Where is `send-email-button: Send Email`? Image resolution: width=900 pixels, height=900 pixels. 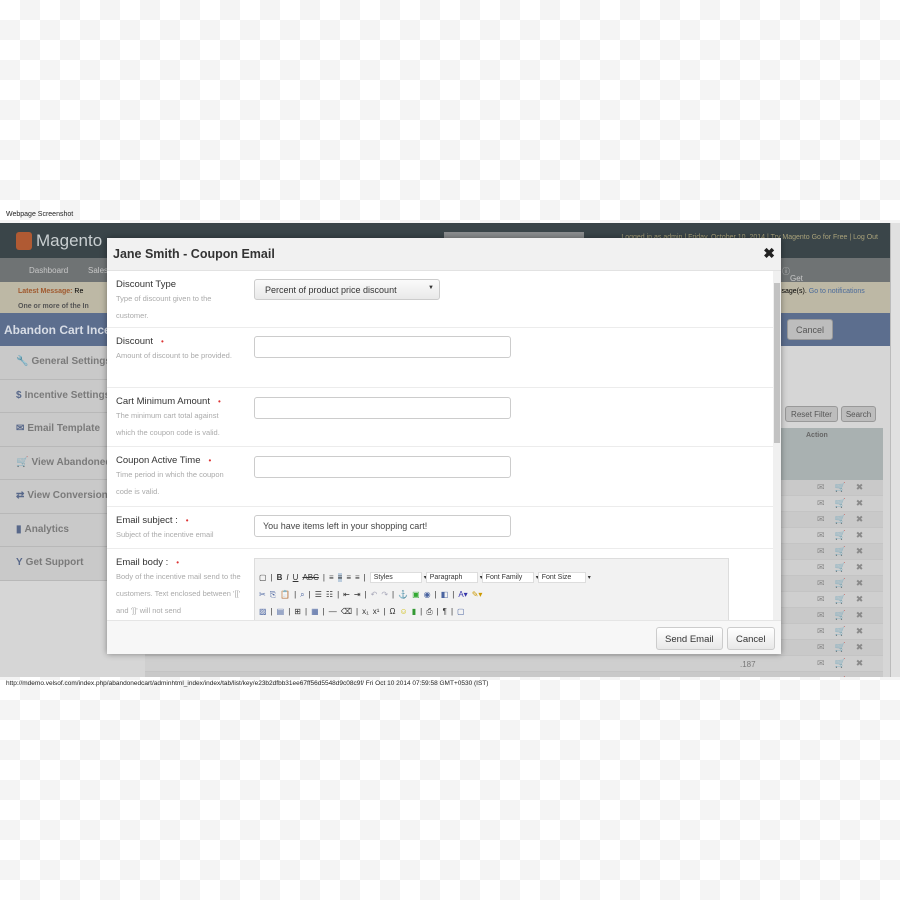 send-email-button: Send Email is located at coordinates (689, 638).